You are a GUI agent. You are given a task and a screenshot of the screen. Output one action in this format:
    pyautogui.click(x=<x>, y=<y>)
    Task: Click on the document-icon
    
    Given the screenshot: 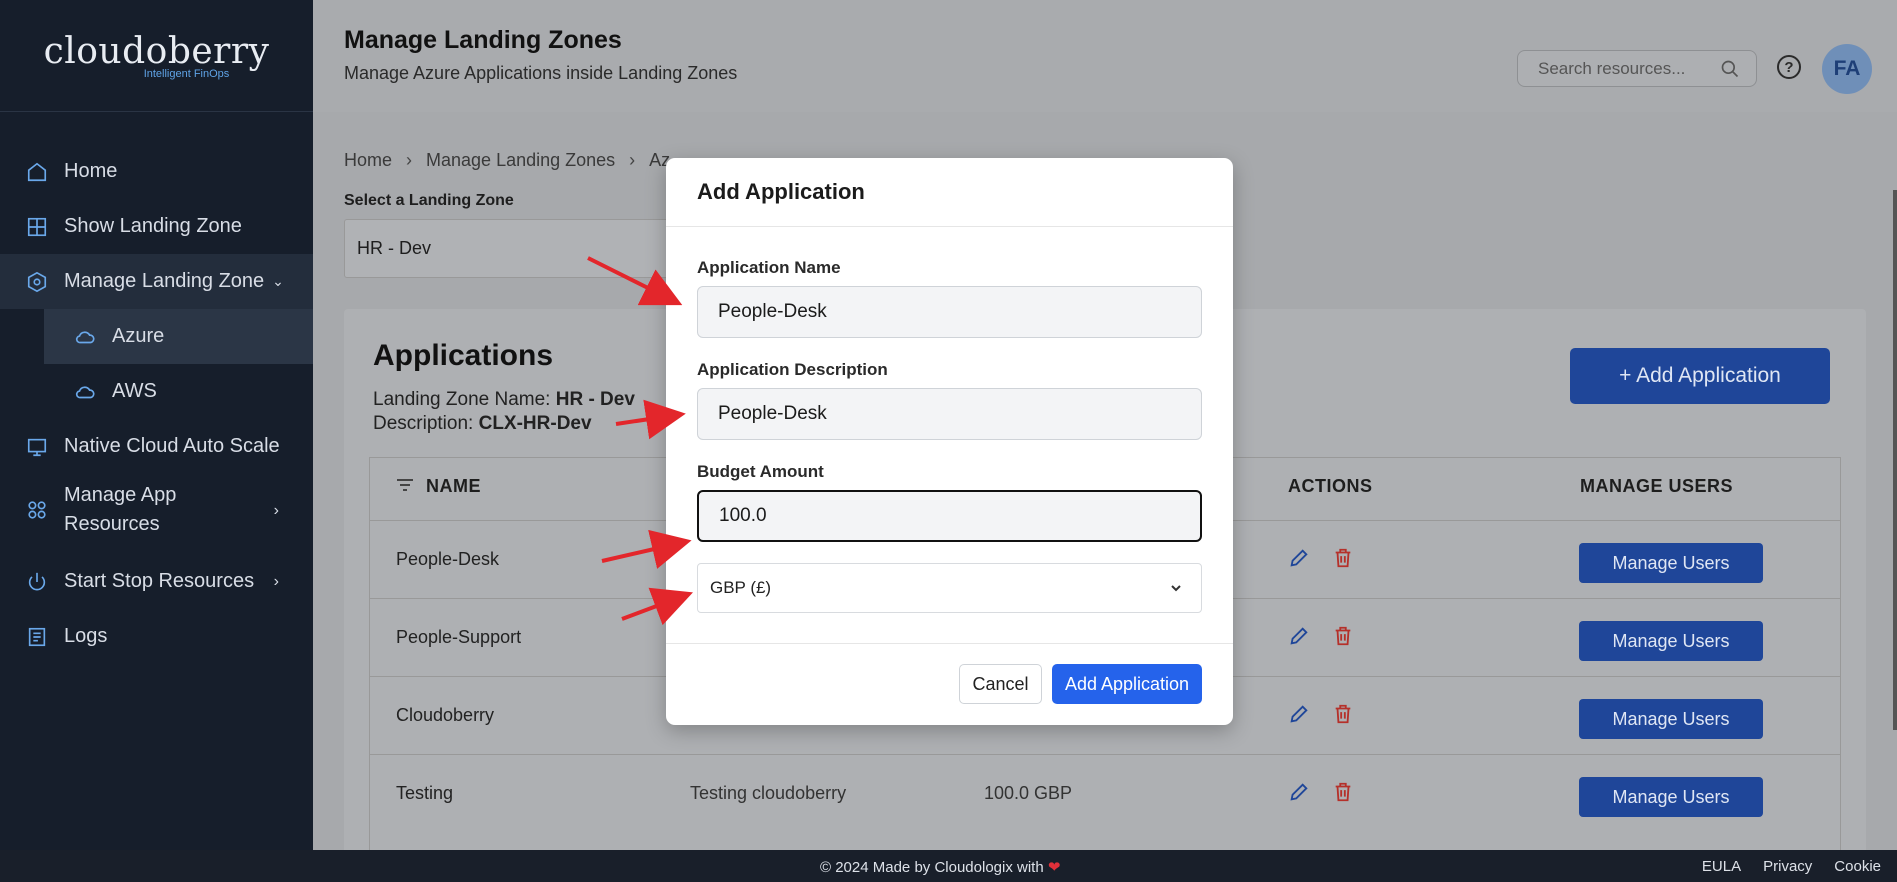 What is the action you would take?
    pyautogui.click(x=37, y=637)
    